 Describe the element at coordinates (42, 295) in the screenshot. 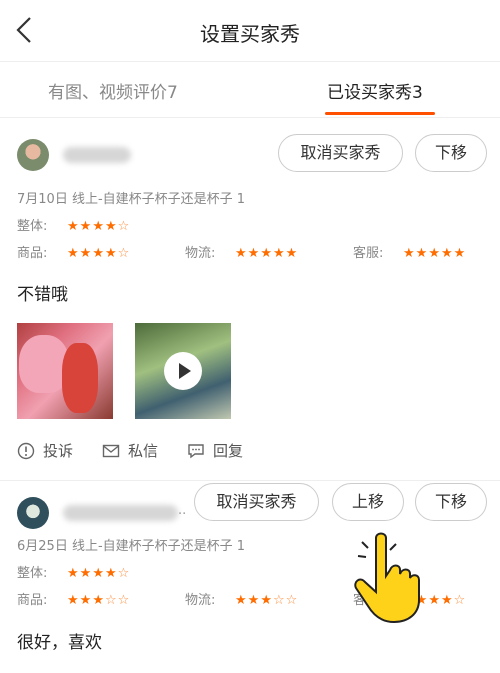

I see `review-content: 不错哦` at that location.